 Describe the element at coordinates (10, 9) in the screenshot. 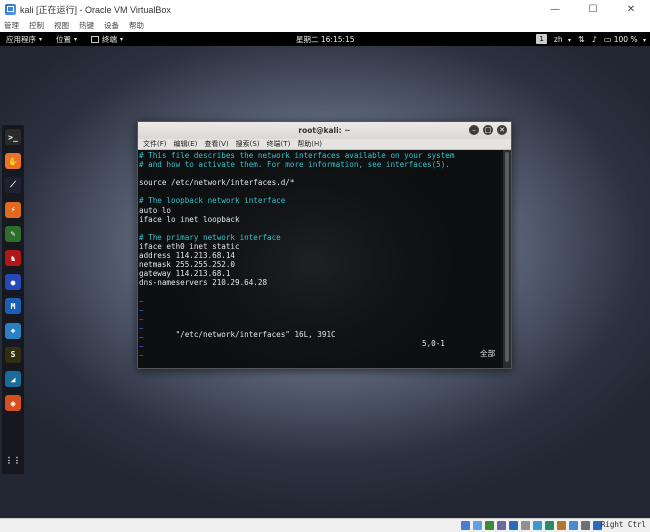

I see `virtualbox-icon` at that location.